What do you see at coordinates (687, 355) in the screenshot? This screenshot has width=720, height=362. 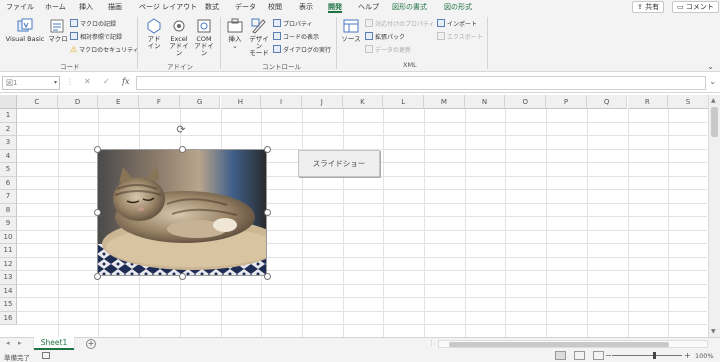 I see `zoom-in-icon: +` at bounding box center [687, 355].